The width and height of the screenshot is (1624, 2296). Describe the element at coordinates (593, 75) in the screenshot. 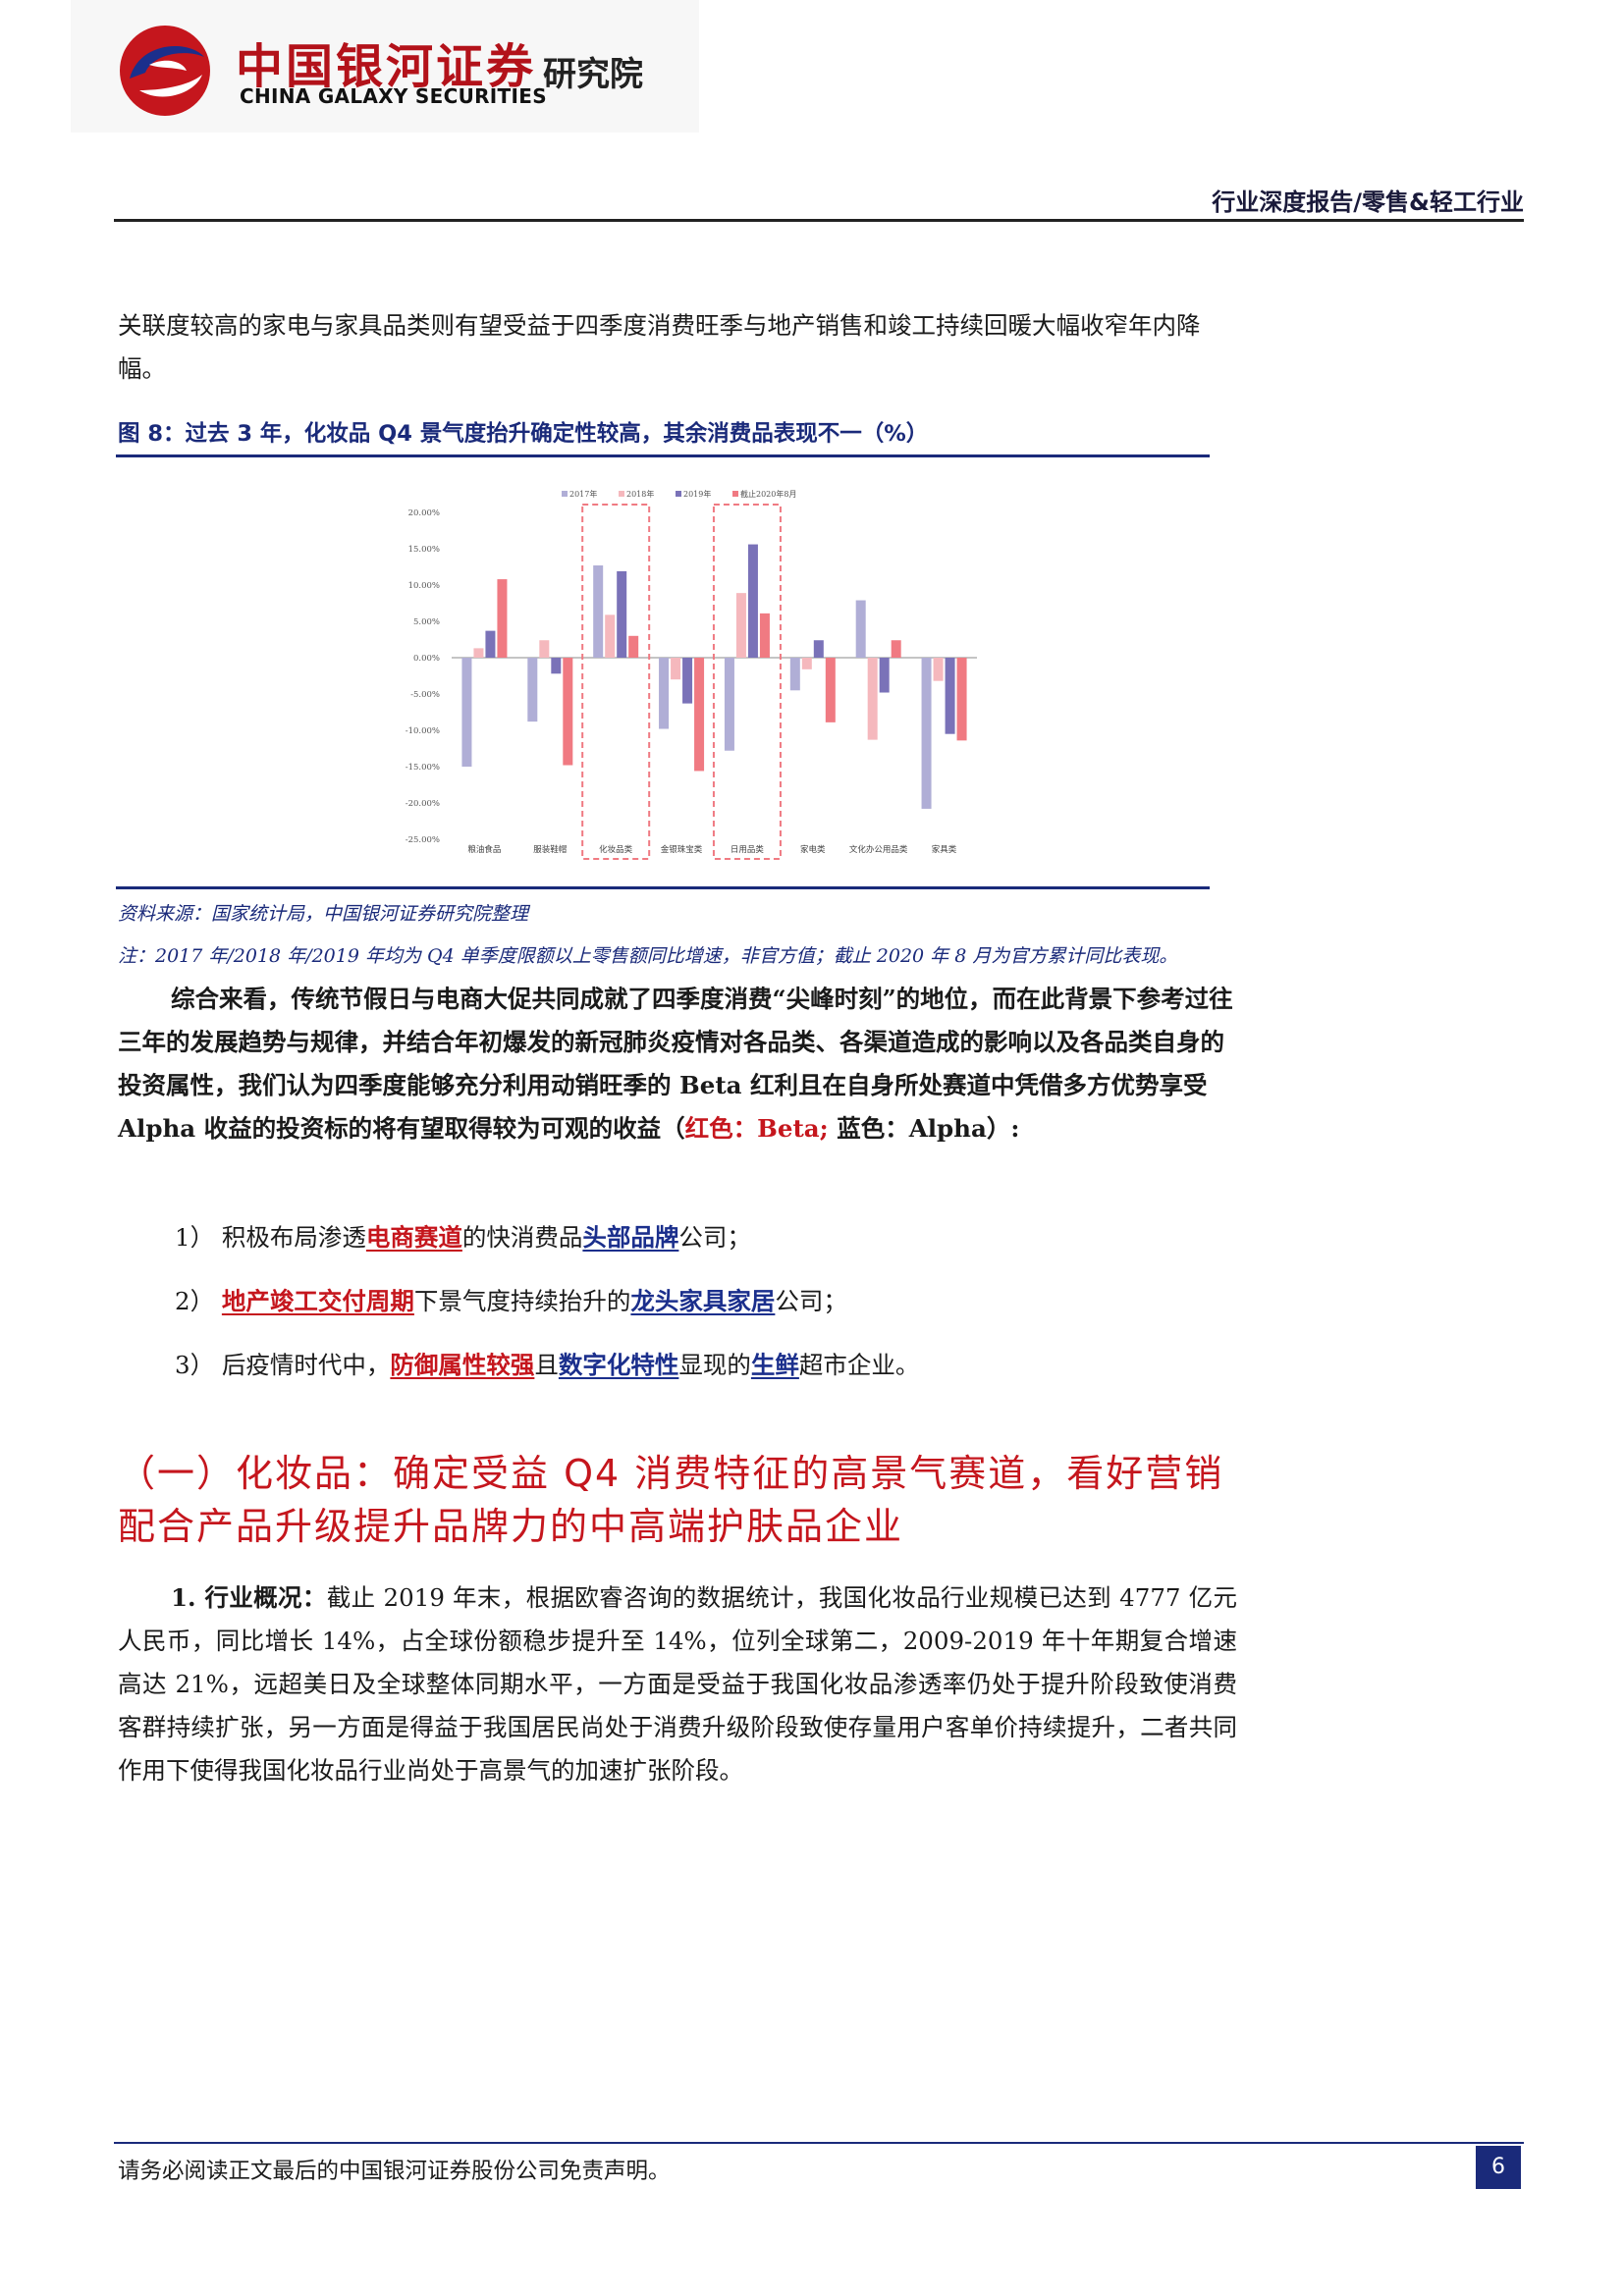

I see `logo-suffix: 研究院` at that location.